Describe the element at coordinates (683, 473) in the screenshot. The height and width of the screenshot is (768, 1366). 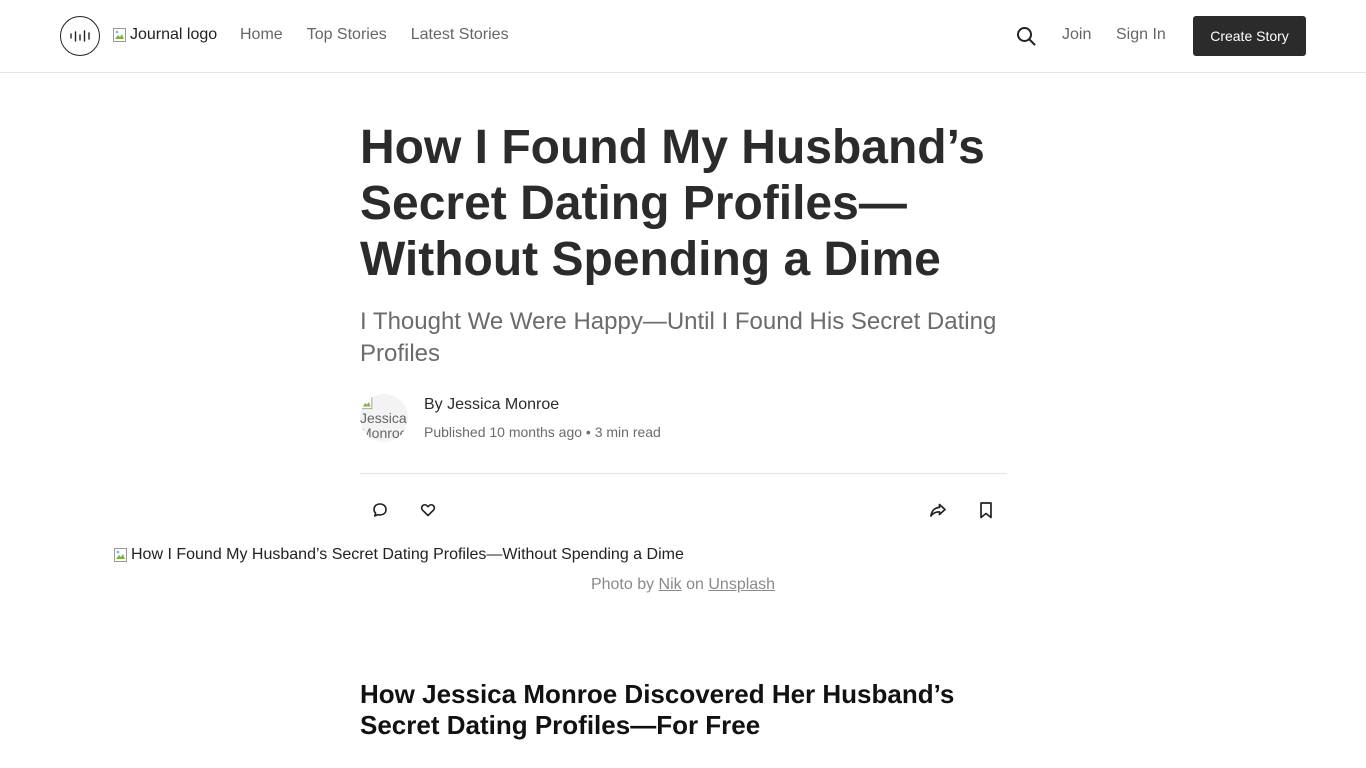
I see `article-divider` at that location.